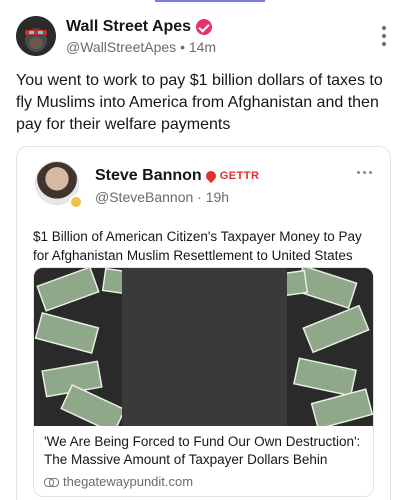  What do you see at coordinates (210, 176) in the screenshot?
I see `gettr-logo-icon` at bounding box center [210, 176].